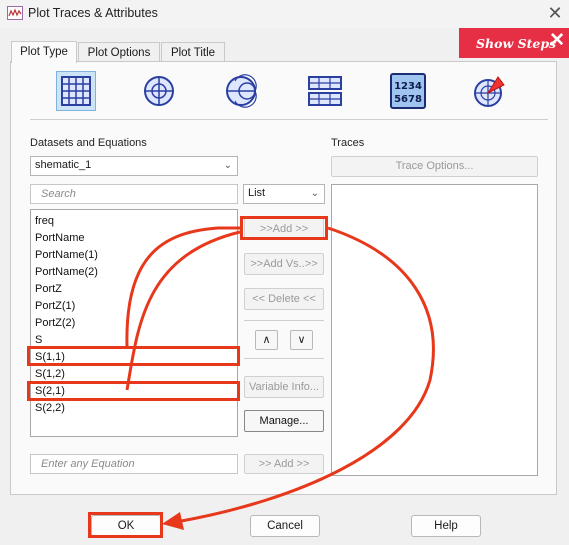 This screenshot has height=545, width=569. I want to click on tab-plot-type: Plot Type, so click(44, 52).